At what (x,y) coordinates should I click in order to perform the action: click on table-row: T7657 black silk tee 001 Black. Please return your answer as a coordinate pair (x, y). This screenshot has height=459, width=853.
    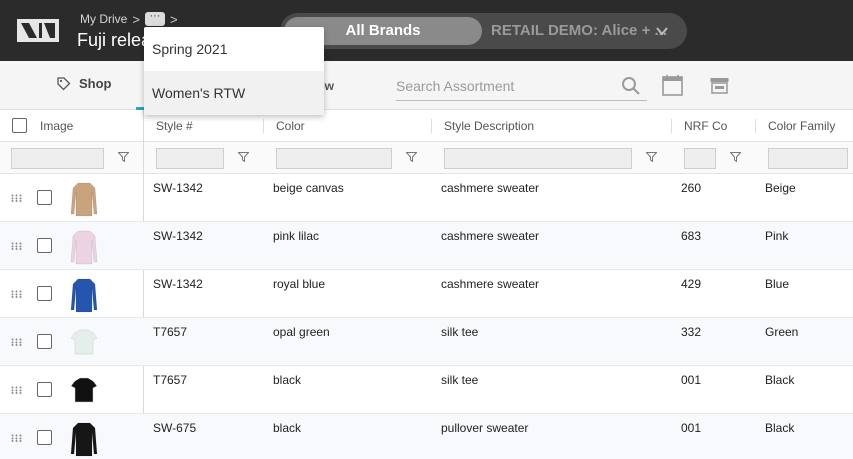
    Looking at the image, I should click on (426, 390).